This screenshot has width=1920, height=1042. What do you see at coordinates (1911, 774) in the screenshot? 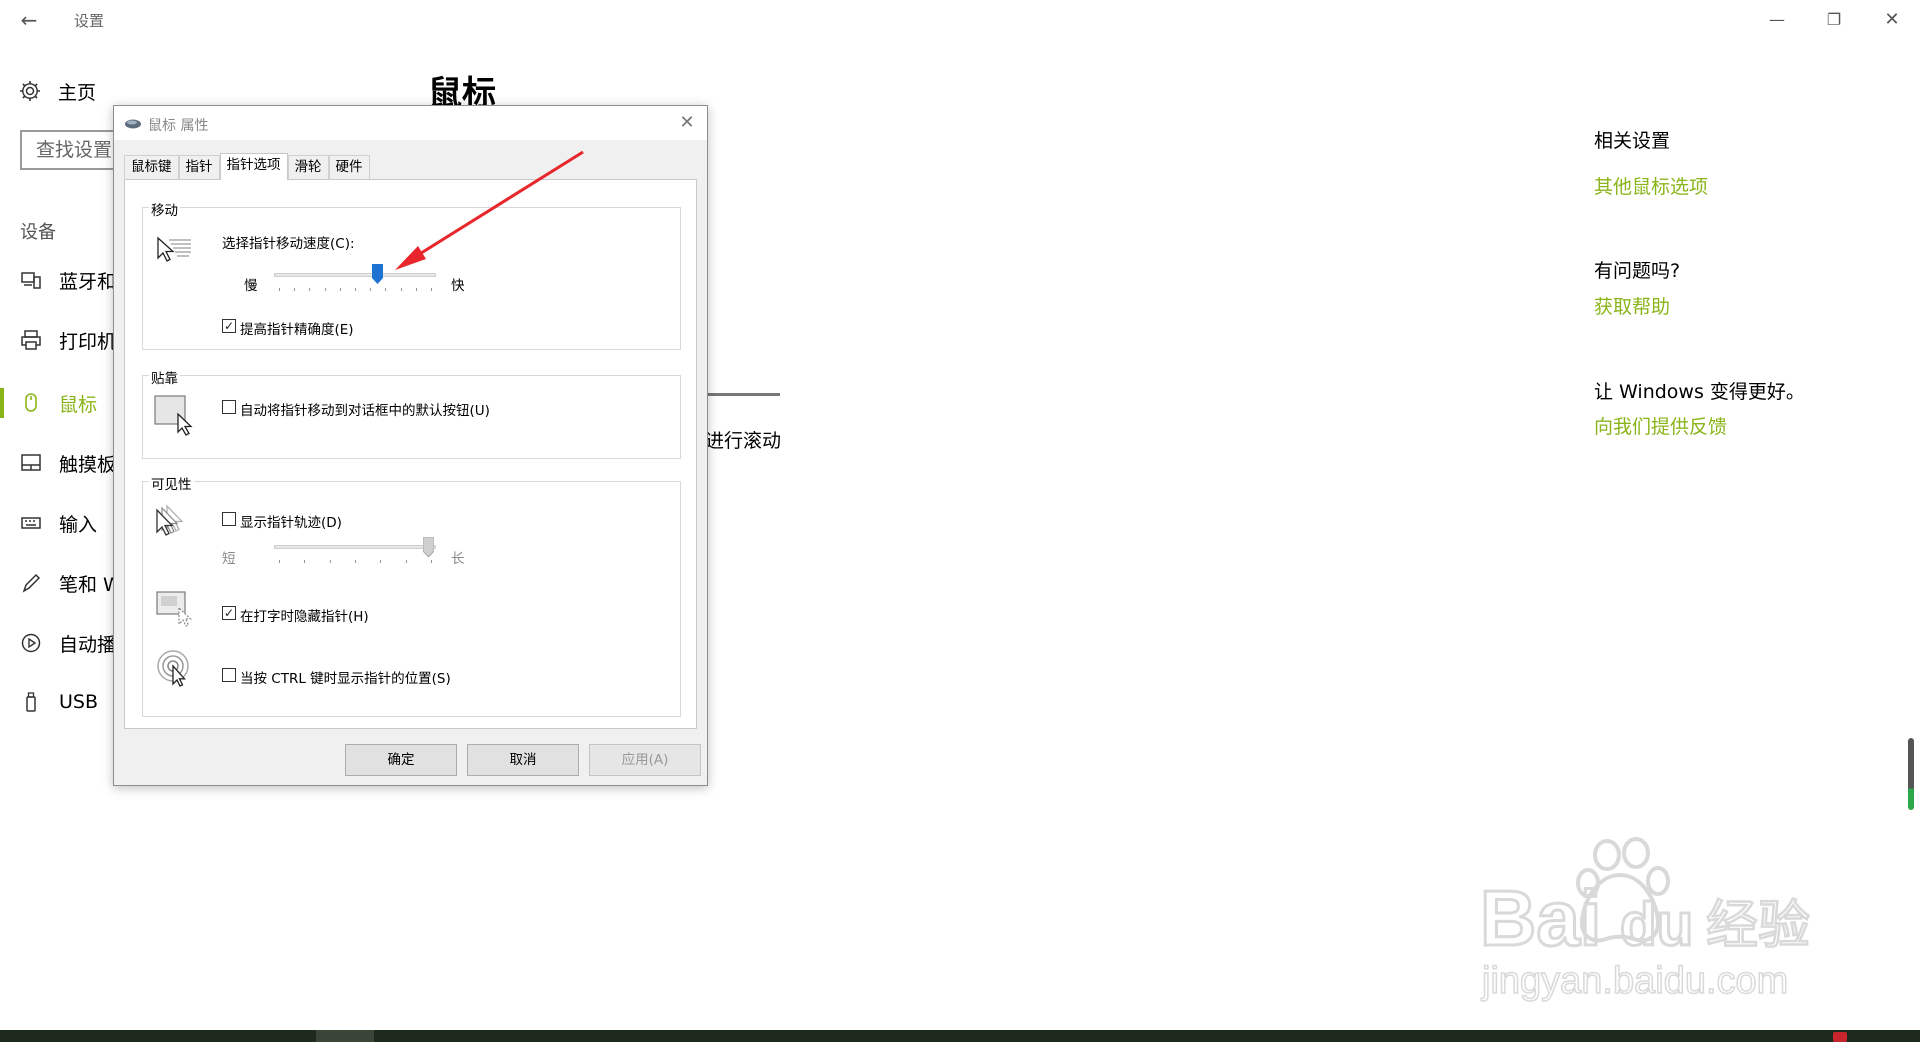
I see `scrollbar` at bounding box center [1911, 774].